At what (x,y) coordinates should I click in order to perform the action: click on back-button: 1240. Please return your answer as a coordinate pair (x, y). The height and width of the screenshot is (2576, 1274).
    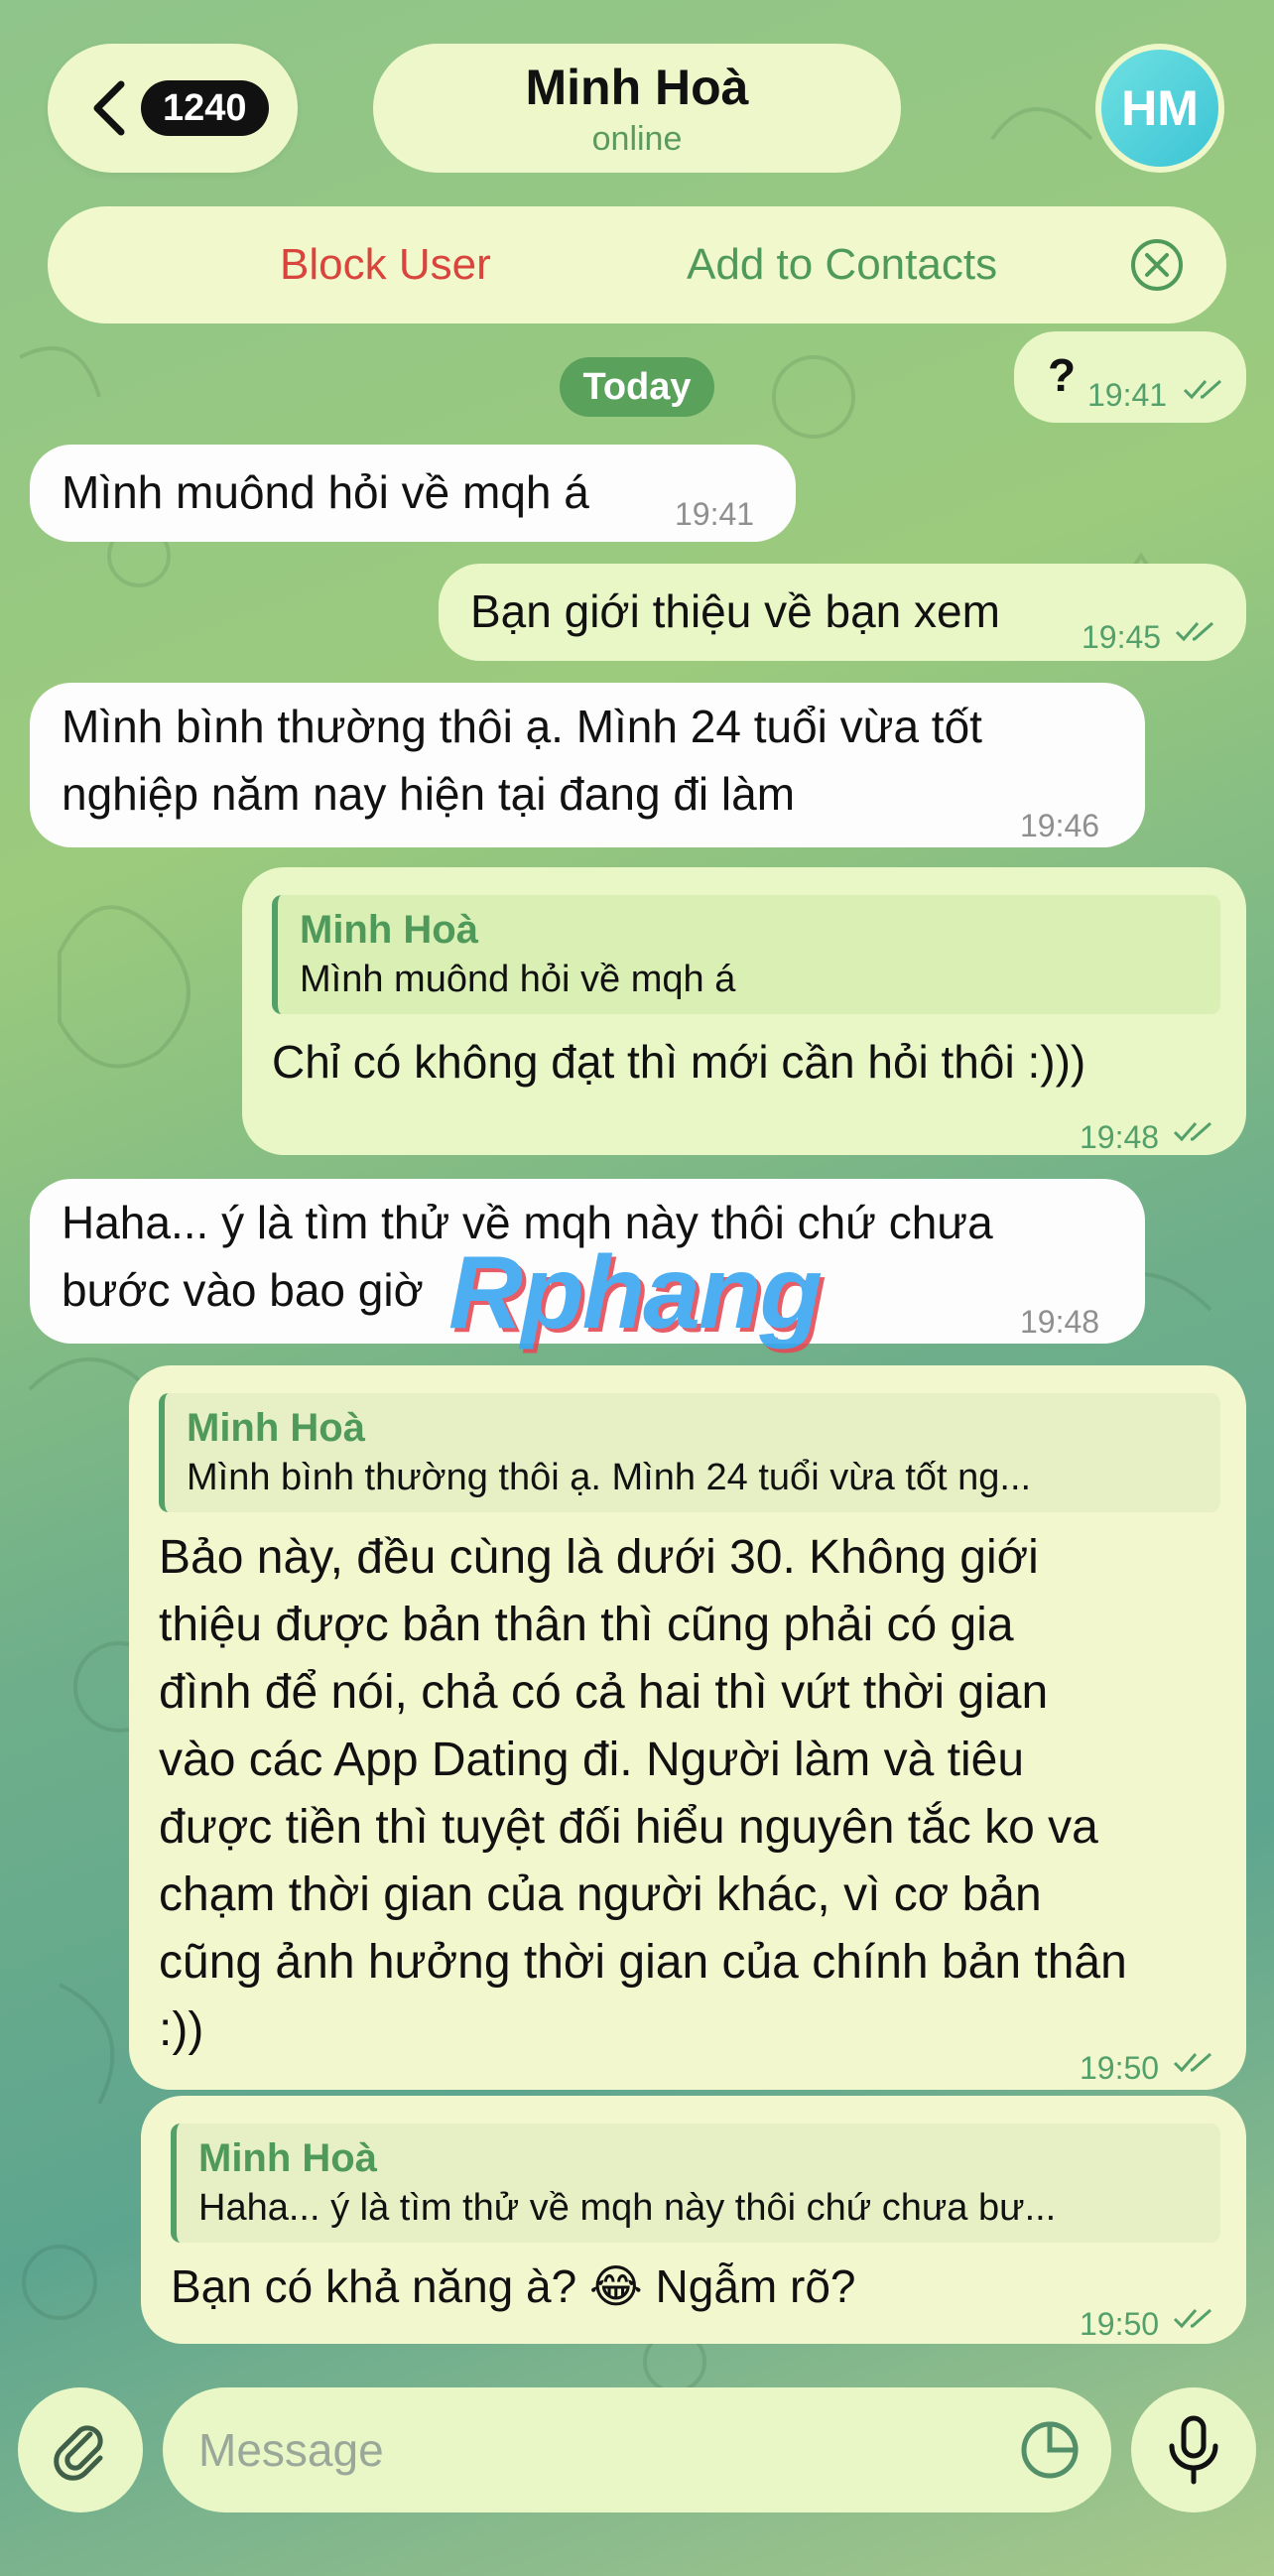
    Looking at the image, I should click on (173, 109).